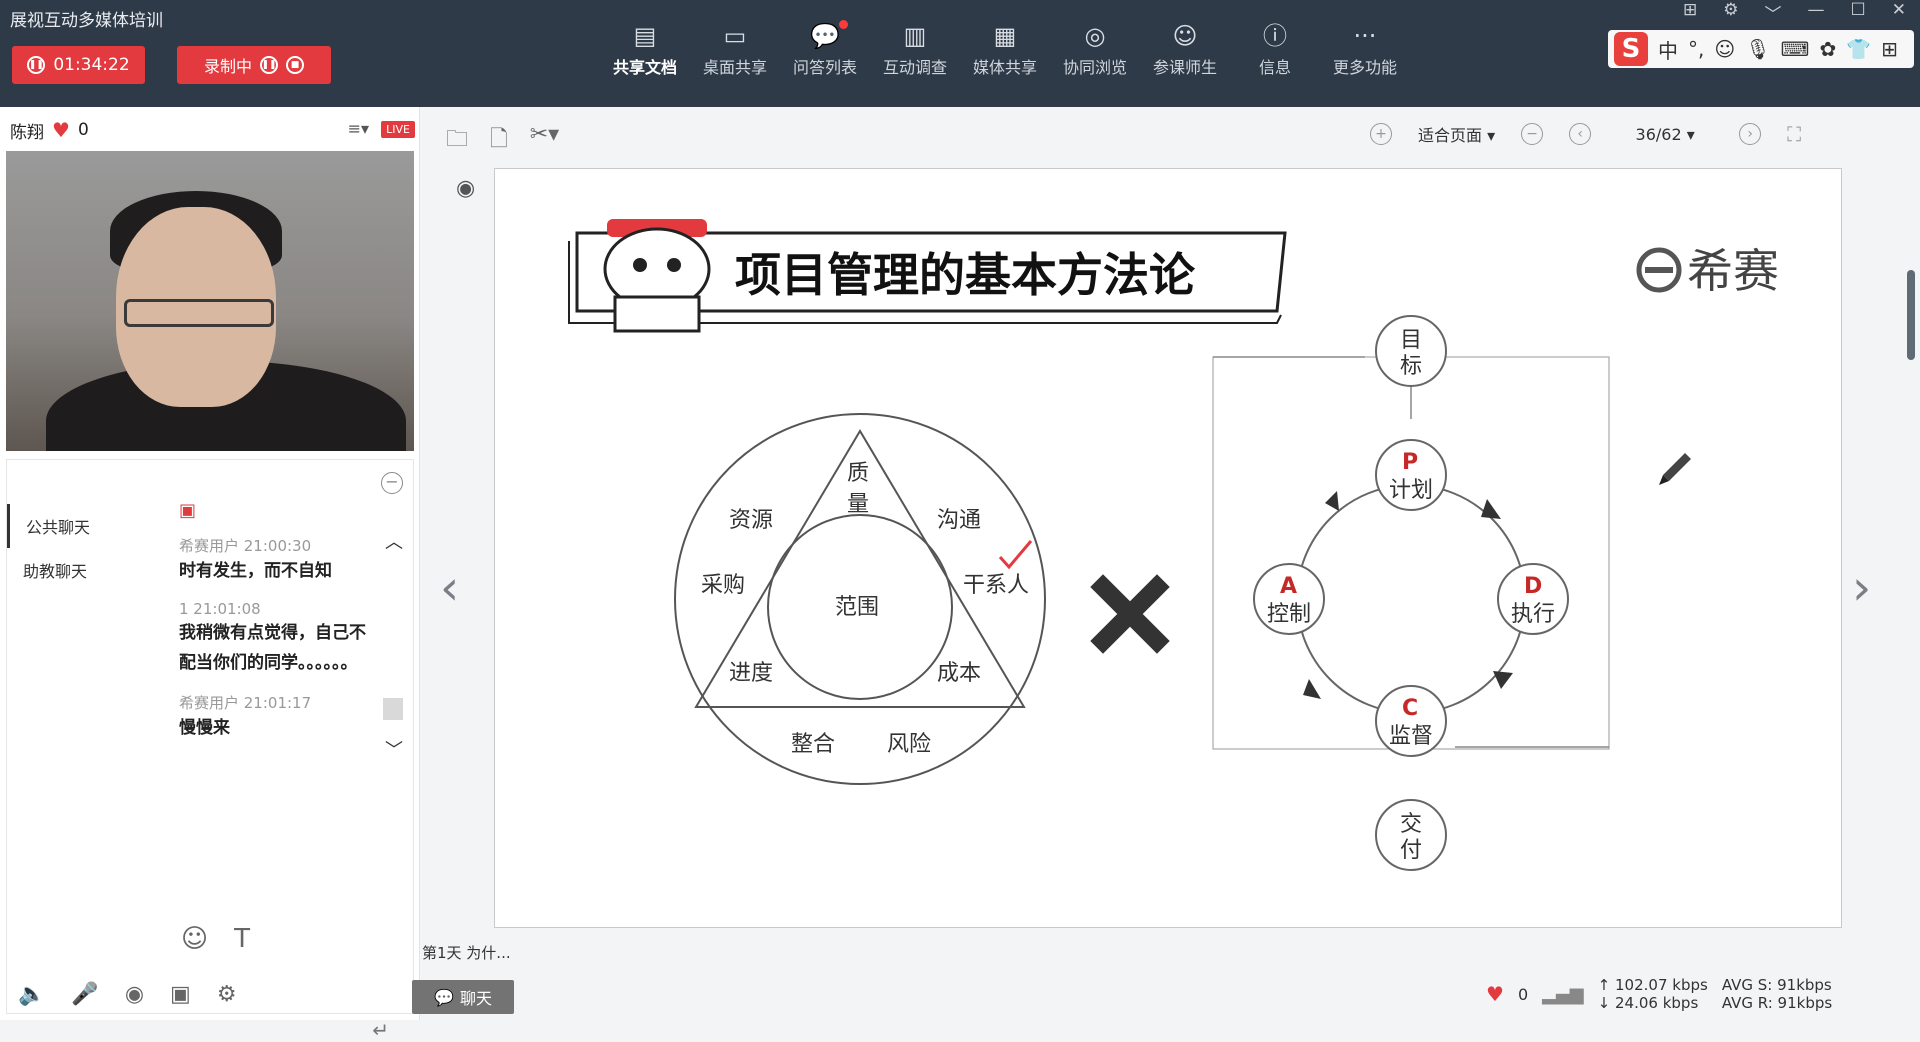 The width and height of the screenshot is (1920, 1042). I want to click on chat-tabs: 公共聊天 助教聊天, so click(57, 548).